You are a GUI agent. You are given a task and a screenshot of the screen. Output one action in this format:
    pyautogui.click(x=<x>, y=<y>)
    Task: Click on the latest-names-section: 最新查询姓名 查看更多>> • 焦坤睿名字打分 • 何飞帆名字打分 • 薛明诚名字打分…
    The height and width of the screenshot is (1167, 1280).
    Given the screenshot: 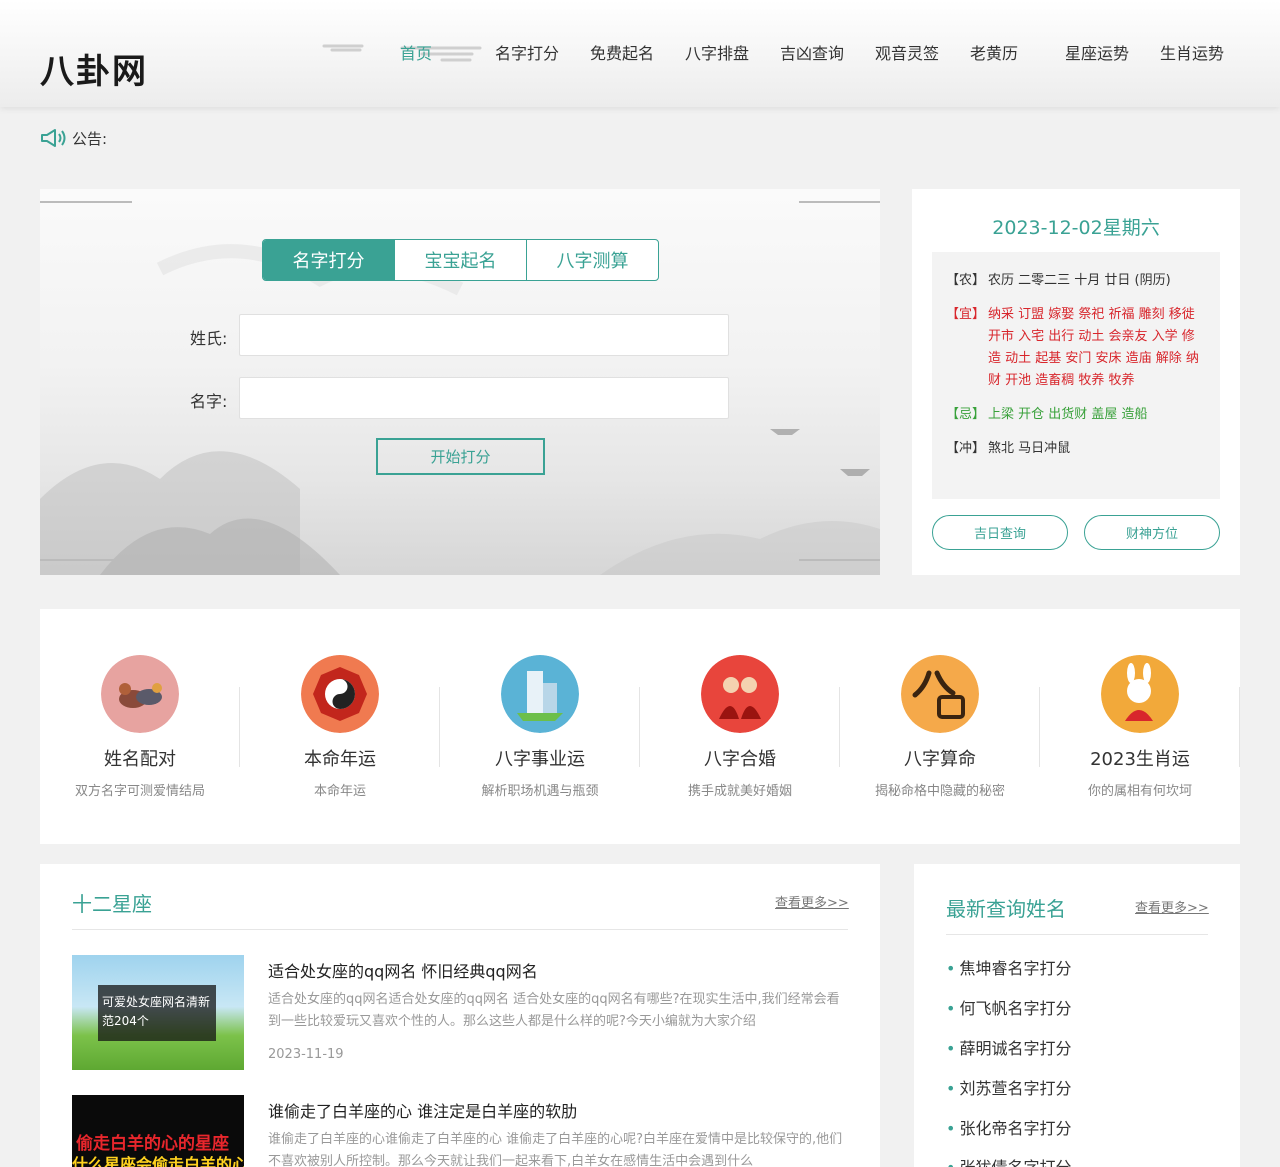 What is the action you would take?
    pyautogui.click(x=1077, y=1015)
    